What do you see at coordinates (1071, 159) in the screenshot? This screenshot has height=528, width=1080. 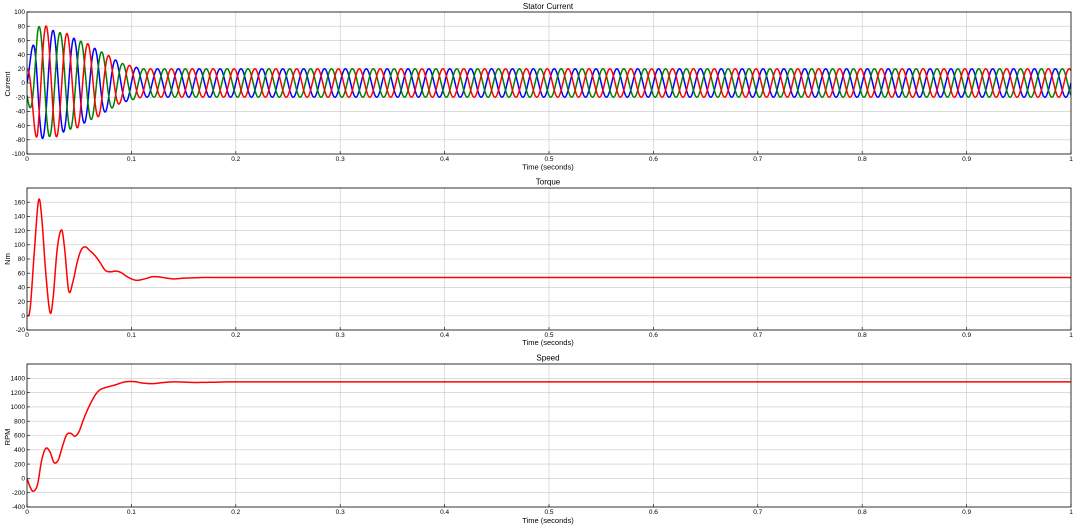 I see `stator-current-x-tick-label: 1` at bounding box center [1071, 159].